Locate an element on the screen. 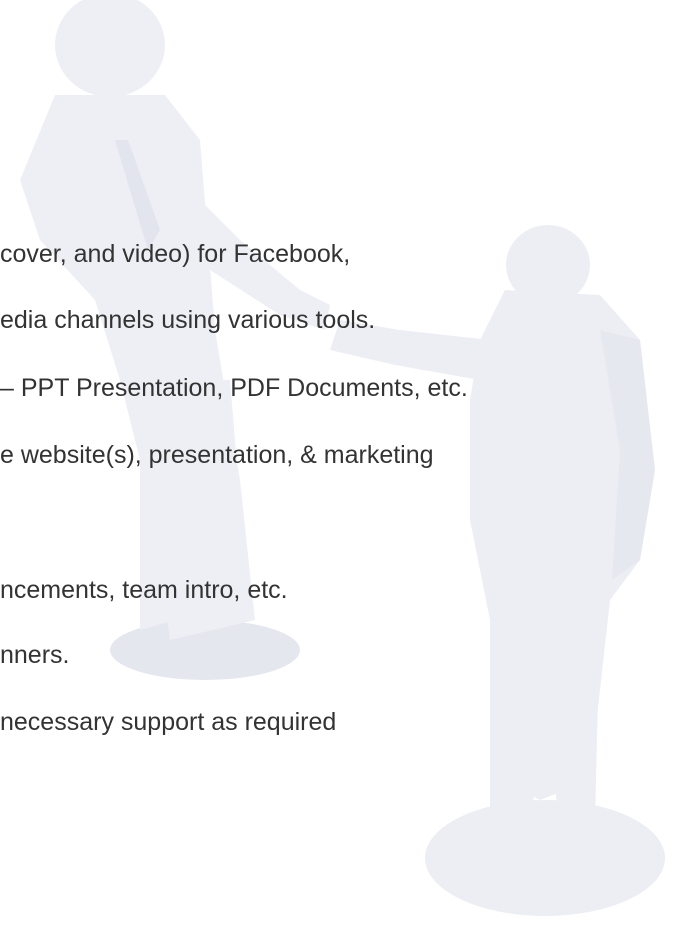  responsibility-line-4: e website(s), presentation, & marketing is located at coordinates (217, 455).